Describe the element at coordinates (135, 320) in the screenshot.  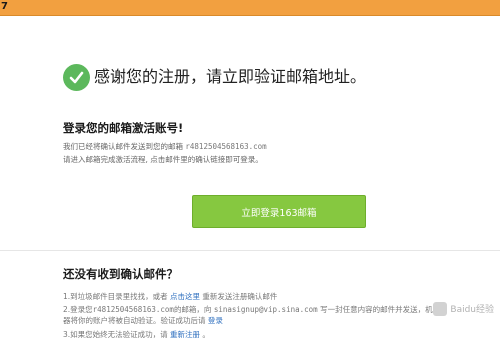
I see `help-item-2b-prefix: 器将你的账户将被自动验证。验证成功后请` at that location.